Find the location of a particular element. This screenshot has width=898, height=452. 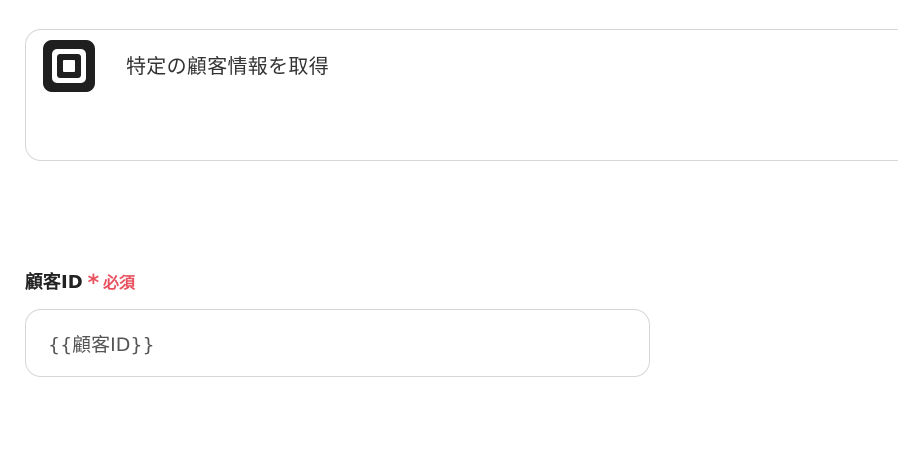

logo-center-square is located at coordinates (69, 66).